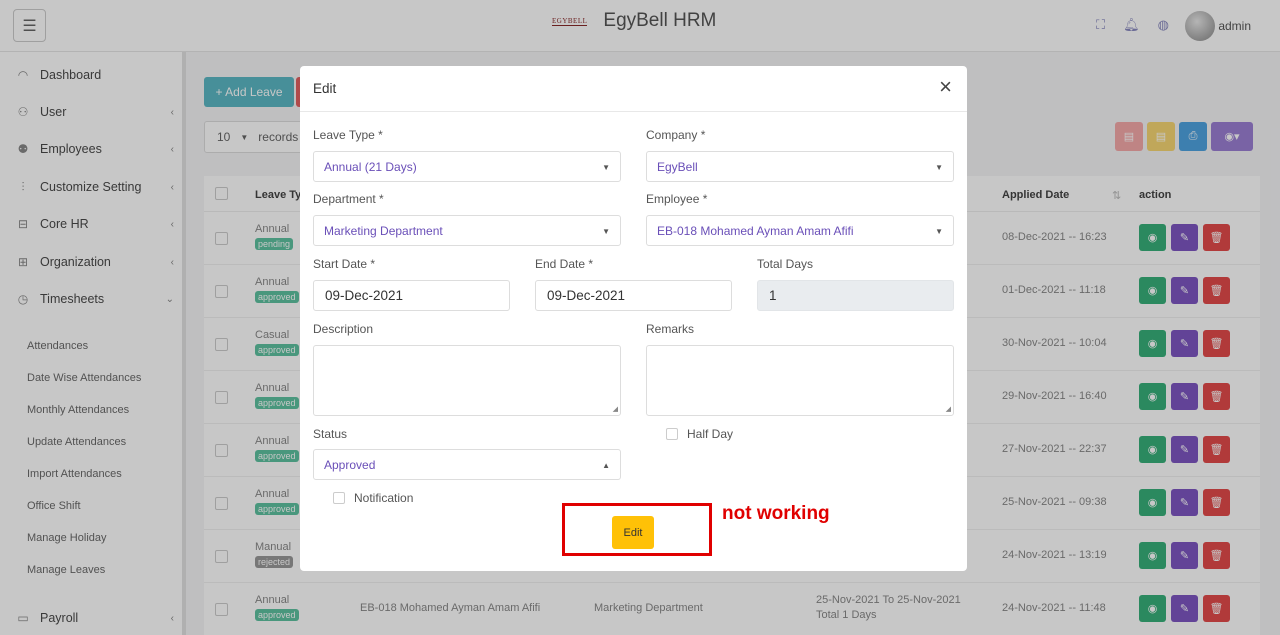 The height and width of the screenshot is (635, 1280). I want to click on department-select: Marketing Department ▼, so click(467, 230).